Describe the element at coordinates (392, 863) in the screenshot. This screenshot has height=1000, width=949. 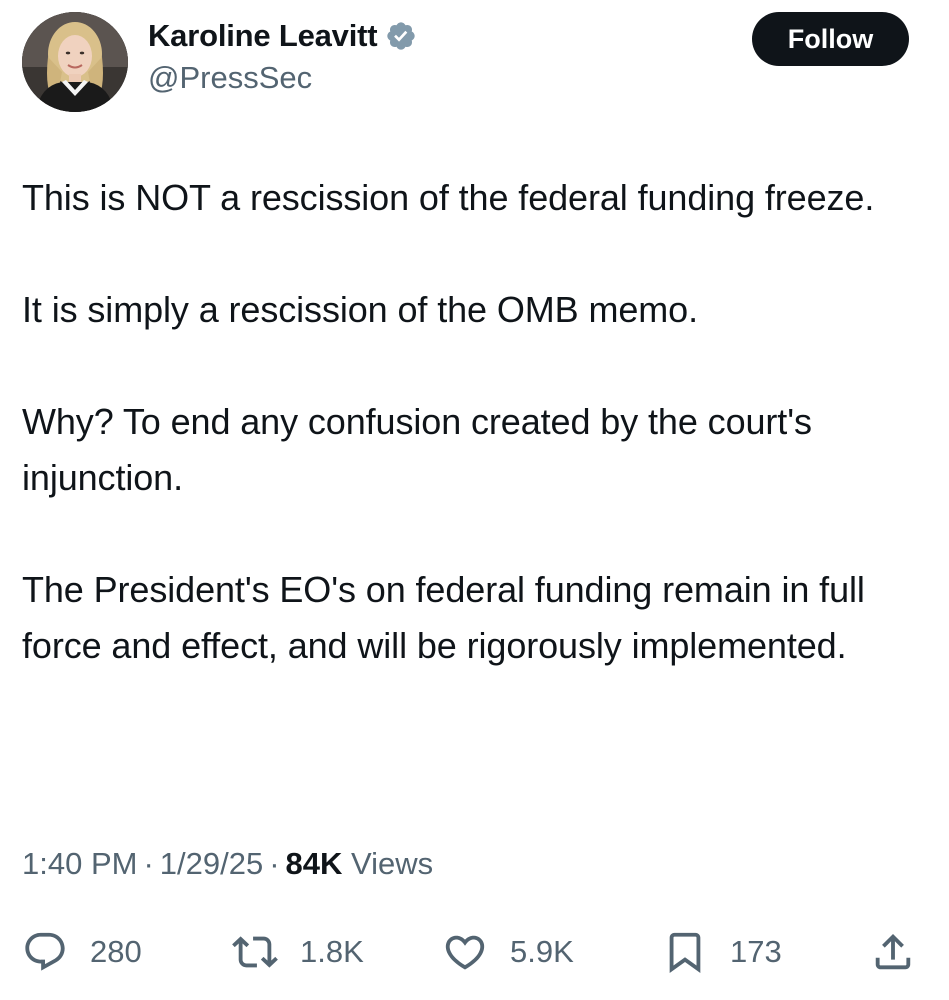
I see `views-label: Views` at that location.